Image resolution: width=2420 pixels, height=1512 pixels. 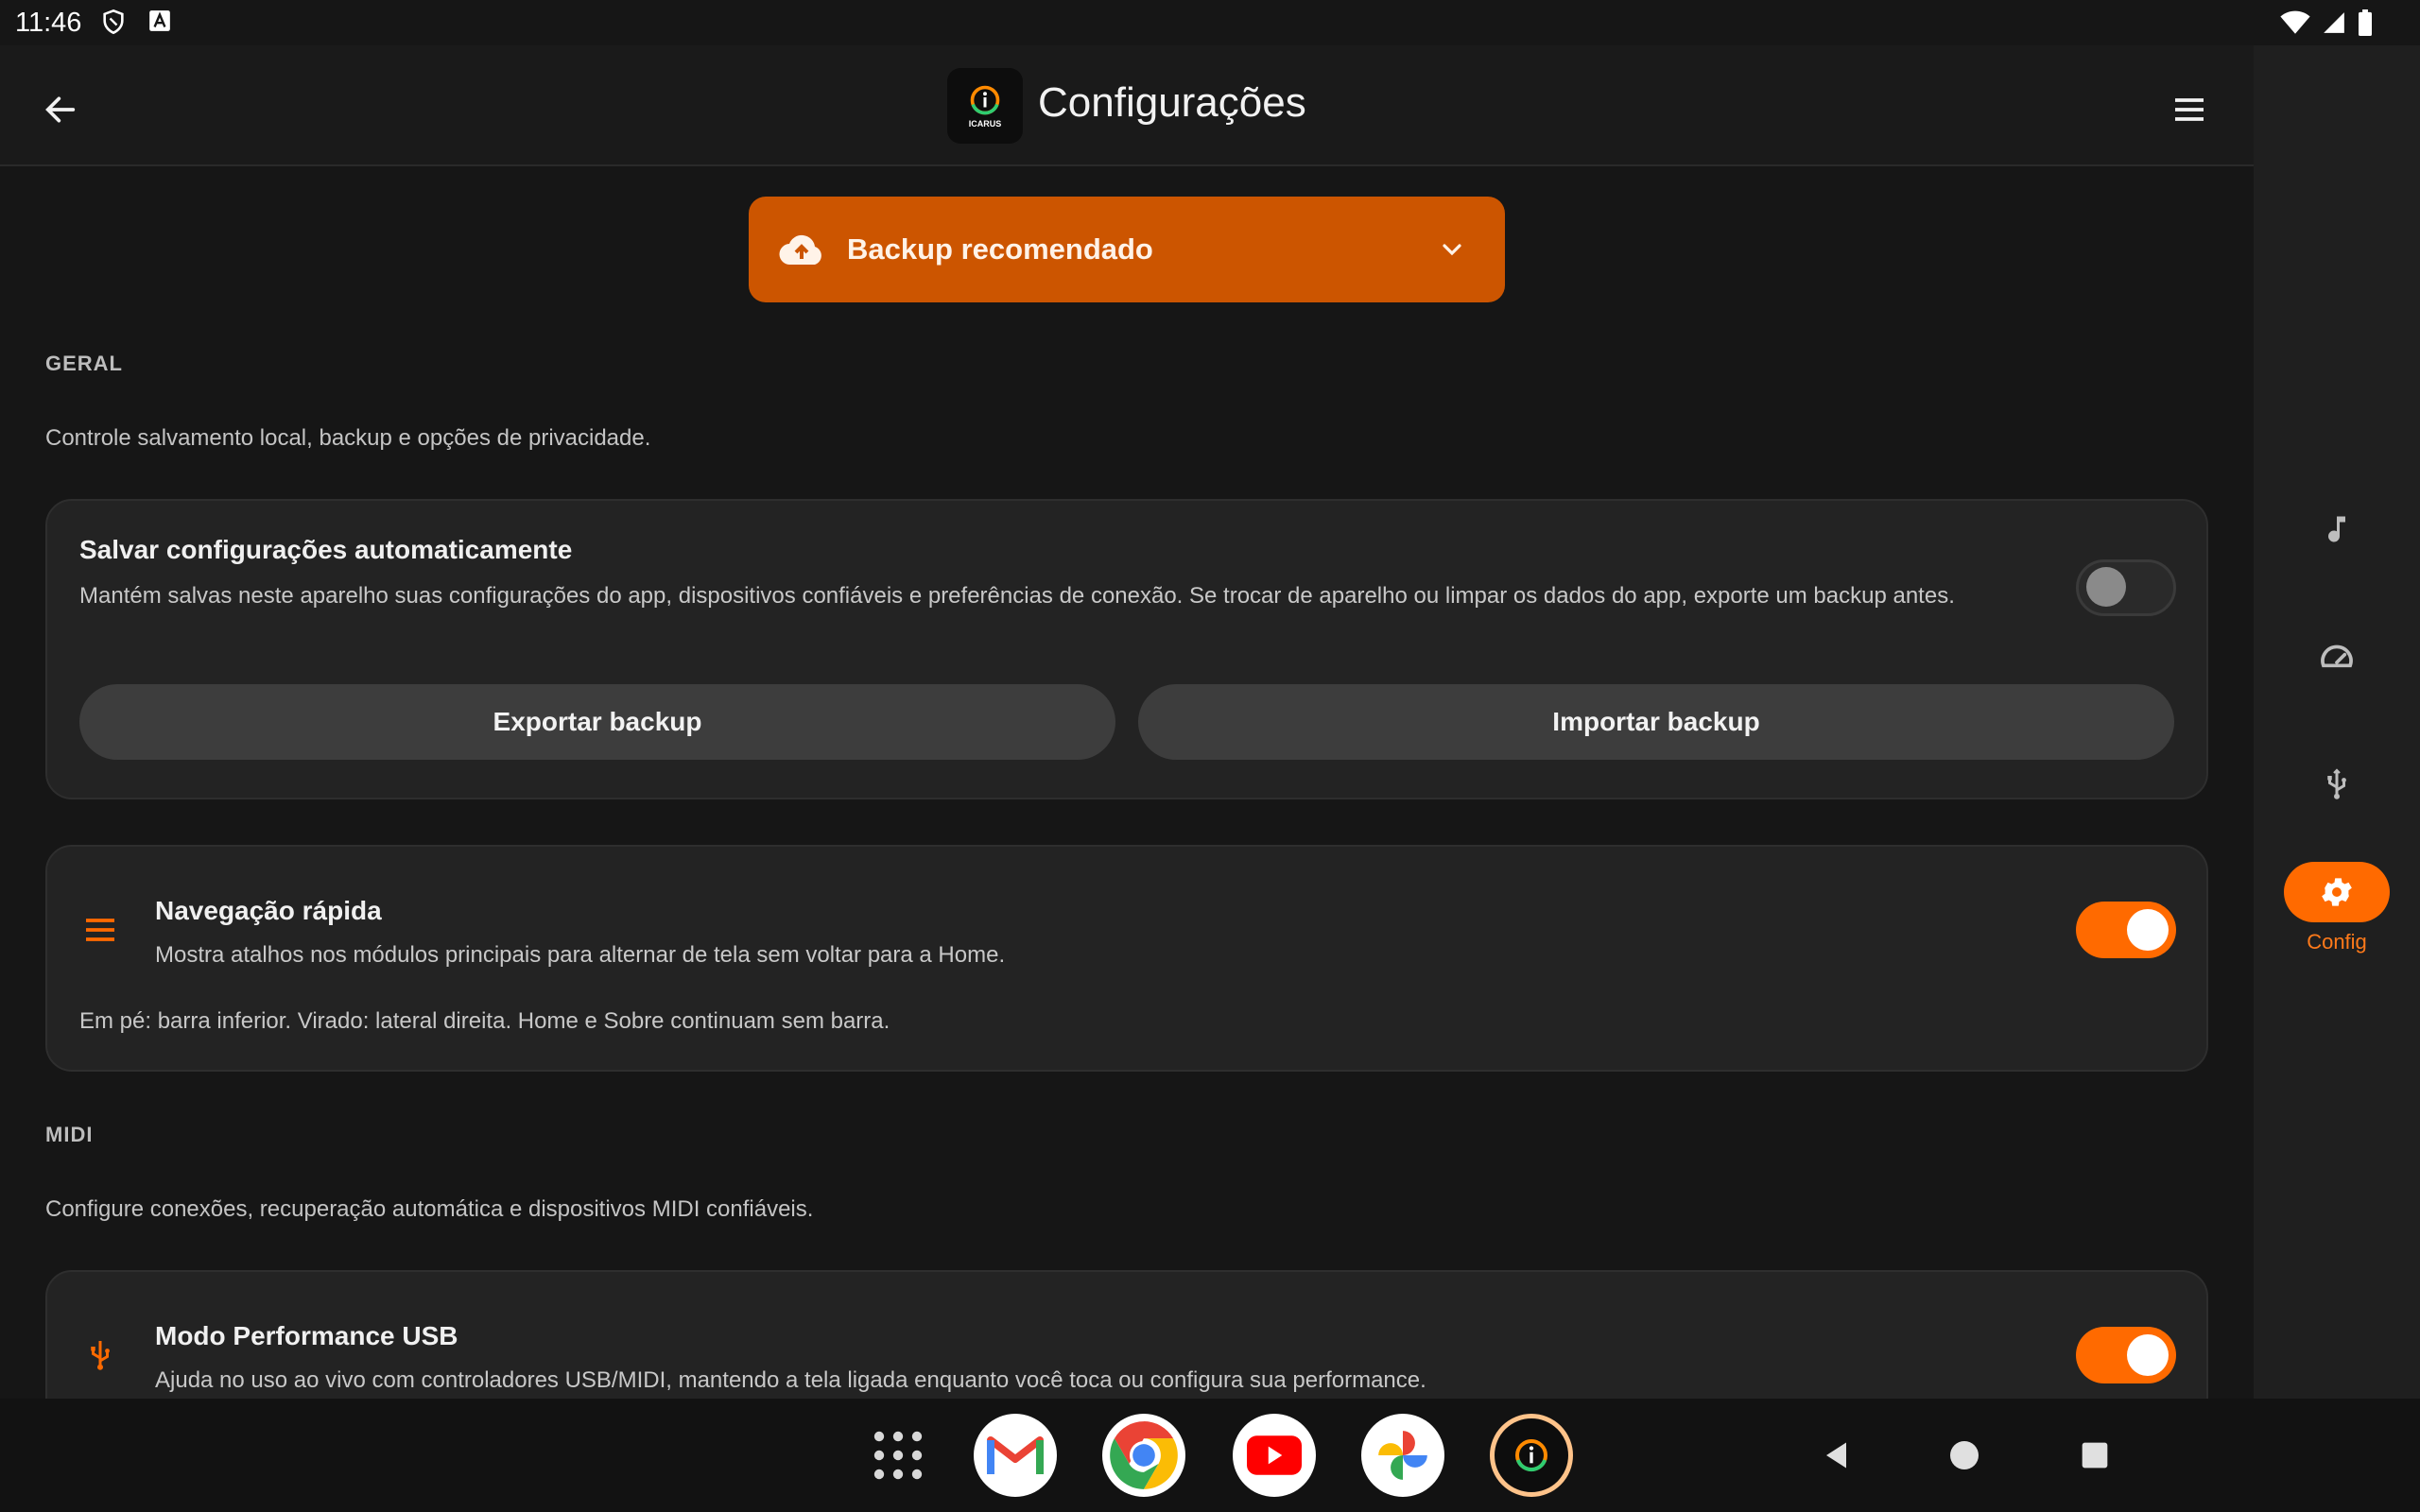 I want to click on quick-navigation-title: Navegação rápida, so click(x=268, y=910).